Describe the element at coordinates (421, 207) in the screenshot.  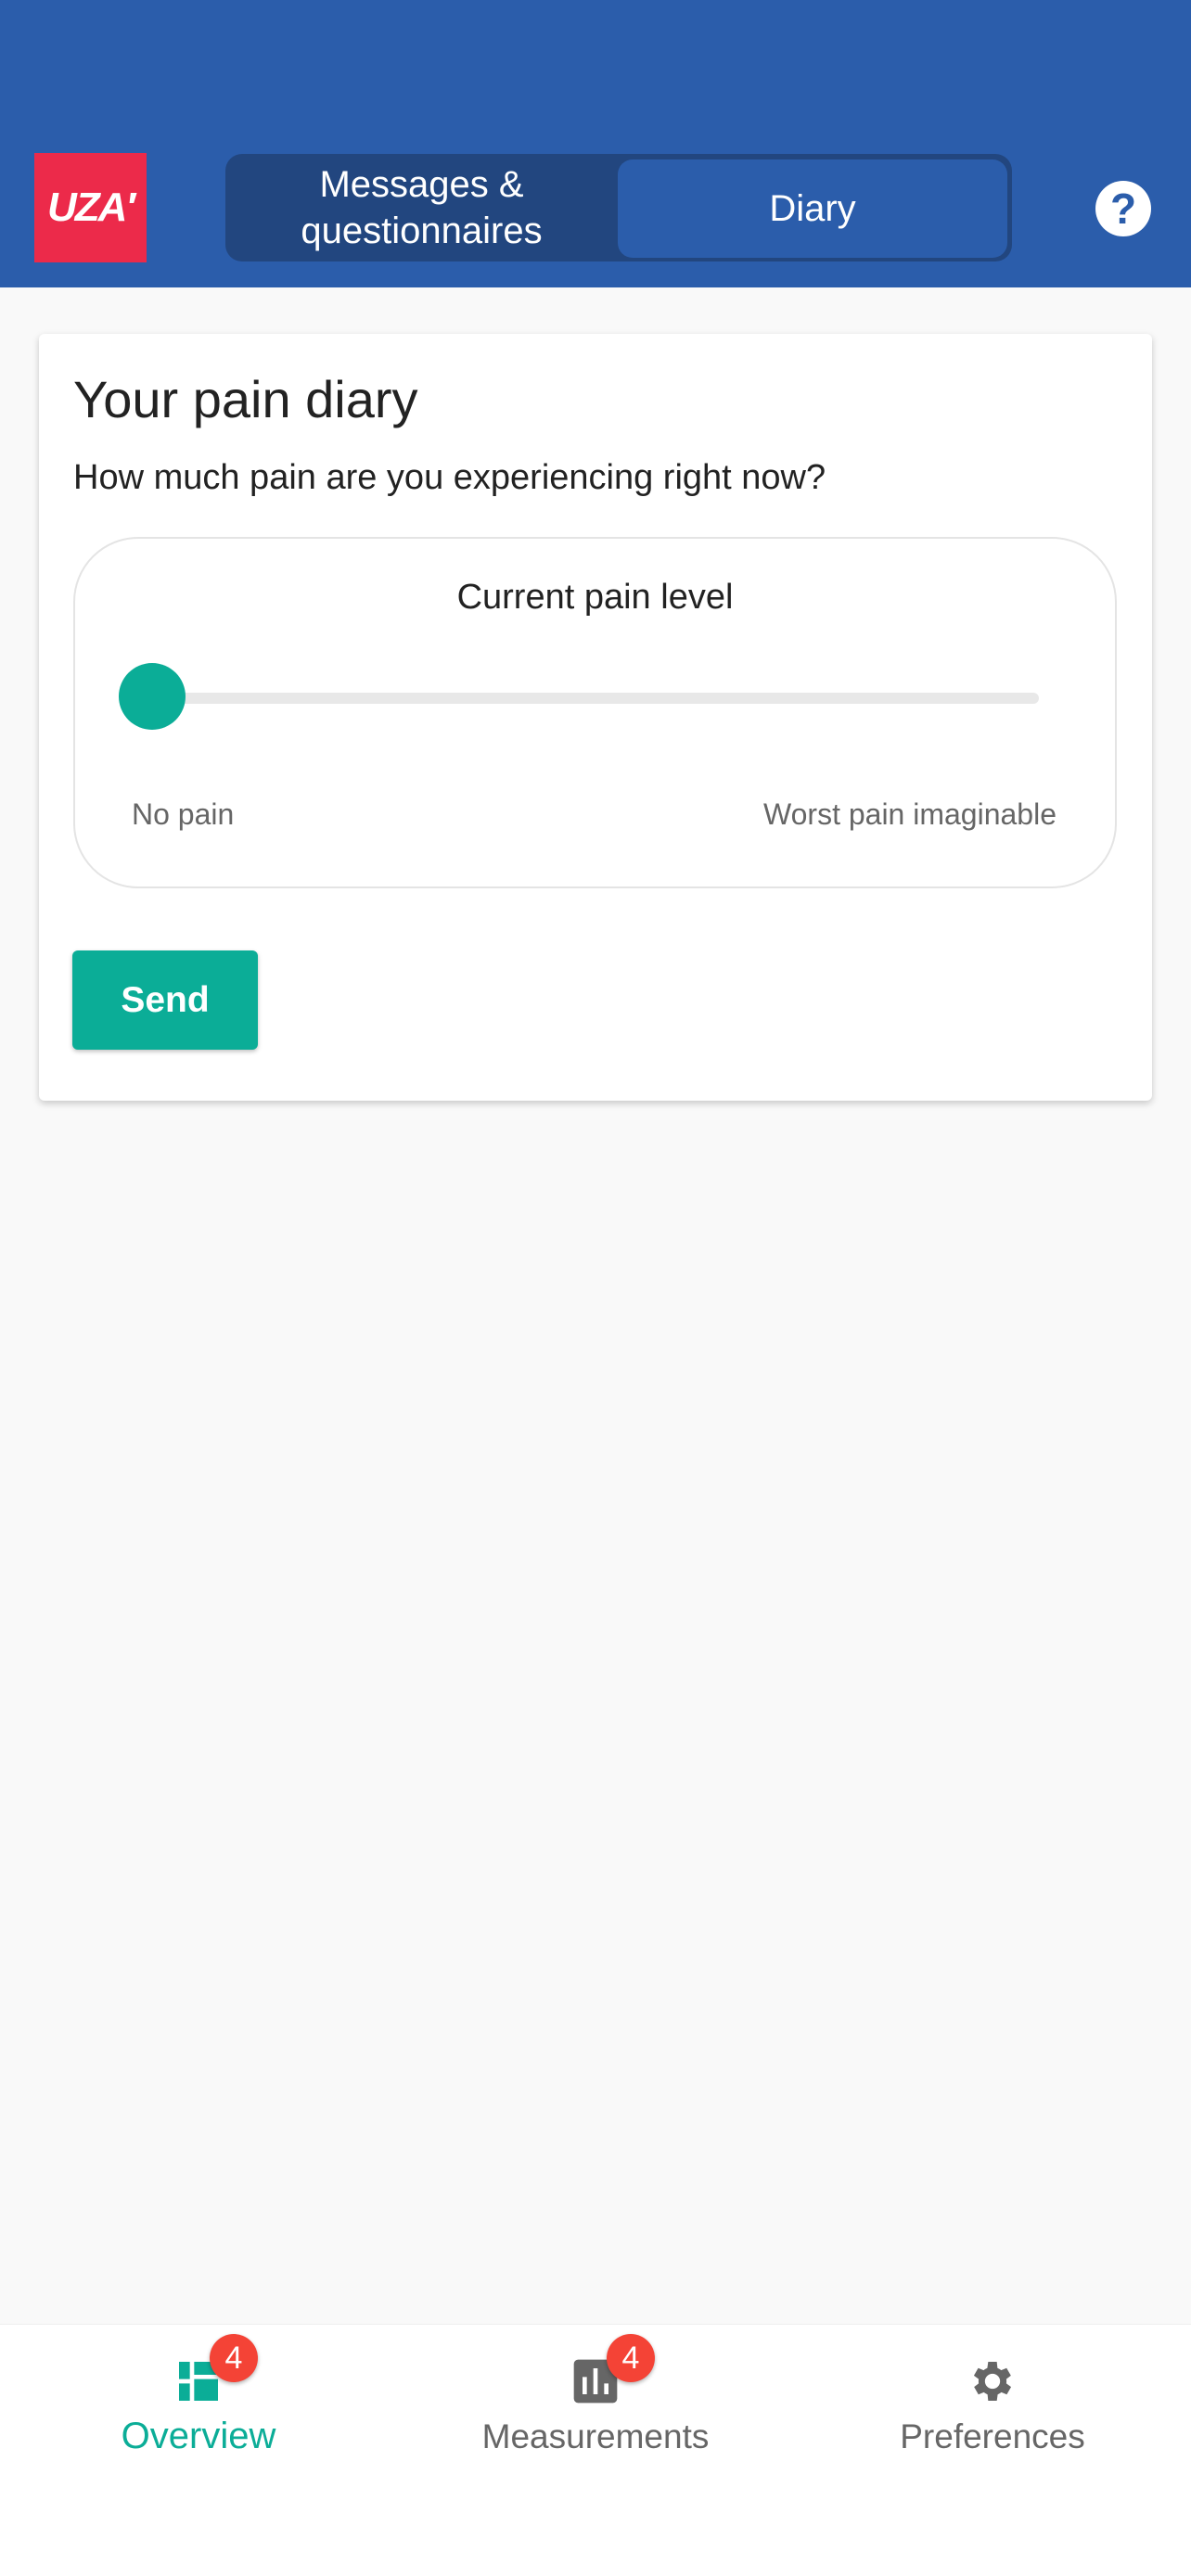
I see `tab-messages-questionnaires: Messages & questionnaires` at that location.